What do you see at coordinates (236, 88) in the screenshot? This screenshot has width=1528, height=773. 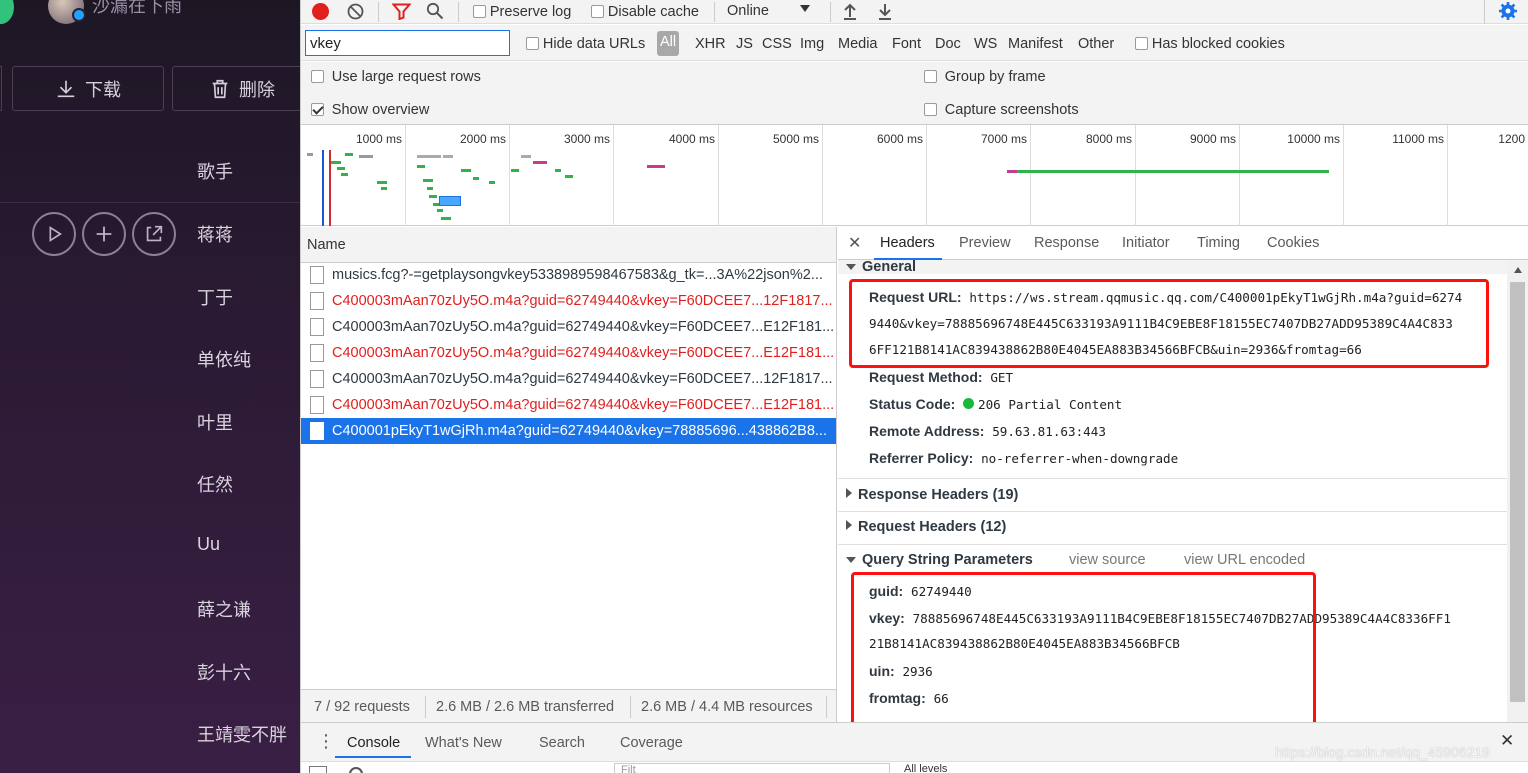 I see `delete-button: 删除` at bounding box center [236, 88].